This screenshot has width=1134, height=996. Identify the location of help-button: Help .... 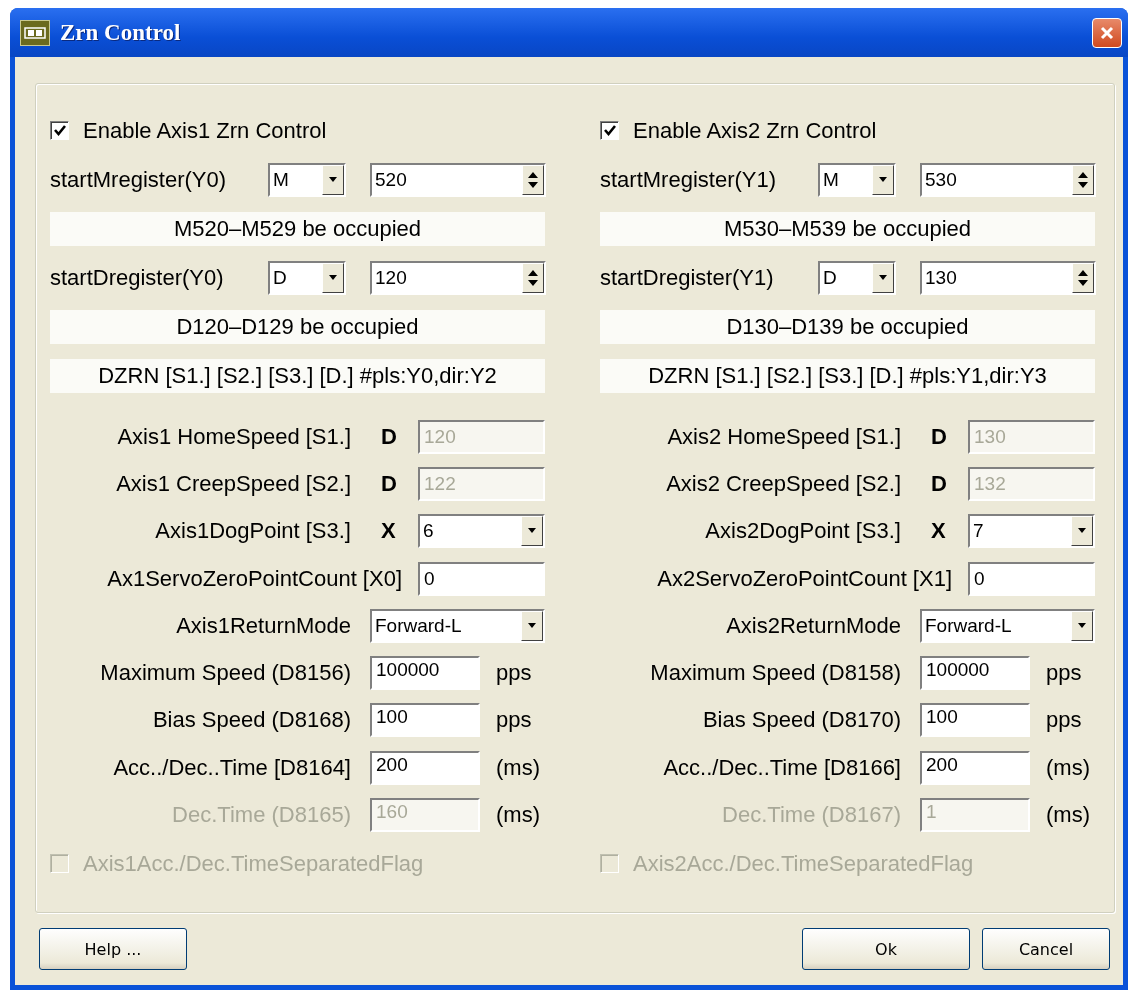
(113, 949).